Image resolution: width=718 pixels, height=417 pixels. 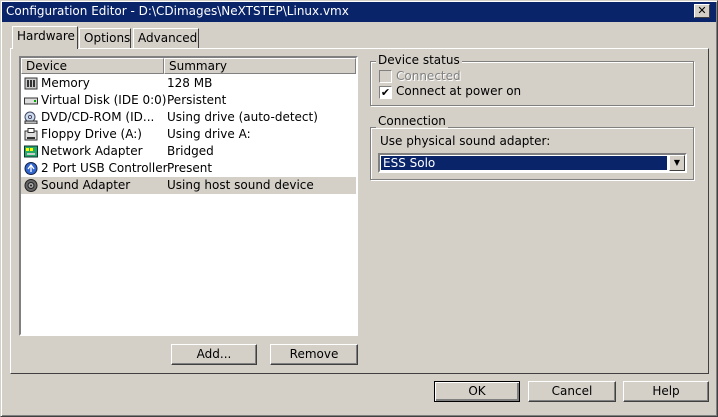 I want to click on column-header-device: Device, so click(x=92, y=66).